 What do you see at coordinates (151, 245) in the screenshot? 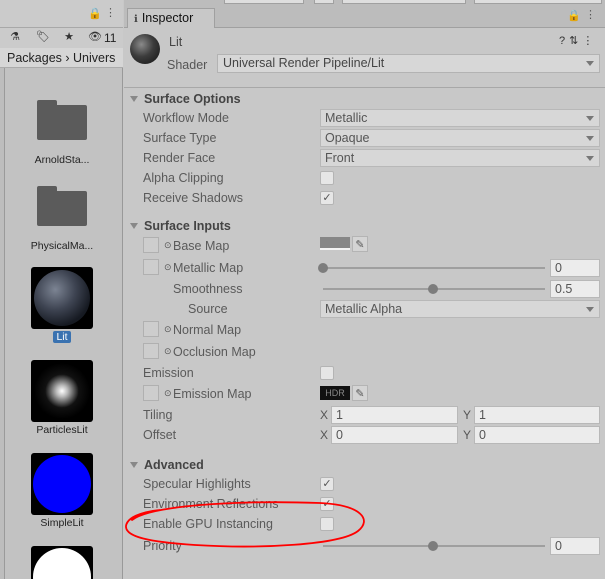
I see `base-map-texture-slot` at bounding box center [151, 245].